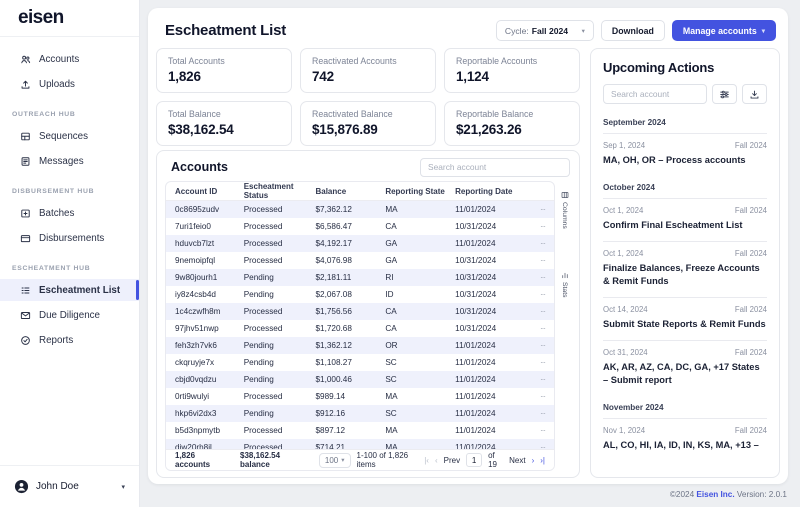  I want to click on column-header-account-id: Account ID, so click(203, 191).